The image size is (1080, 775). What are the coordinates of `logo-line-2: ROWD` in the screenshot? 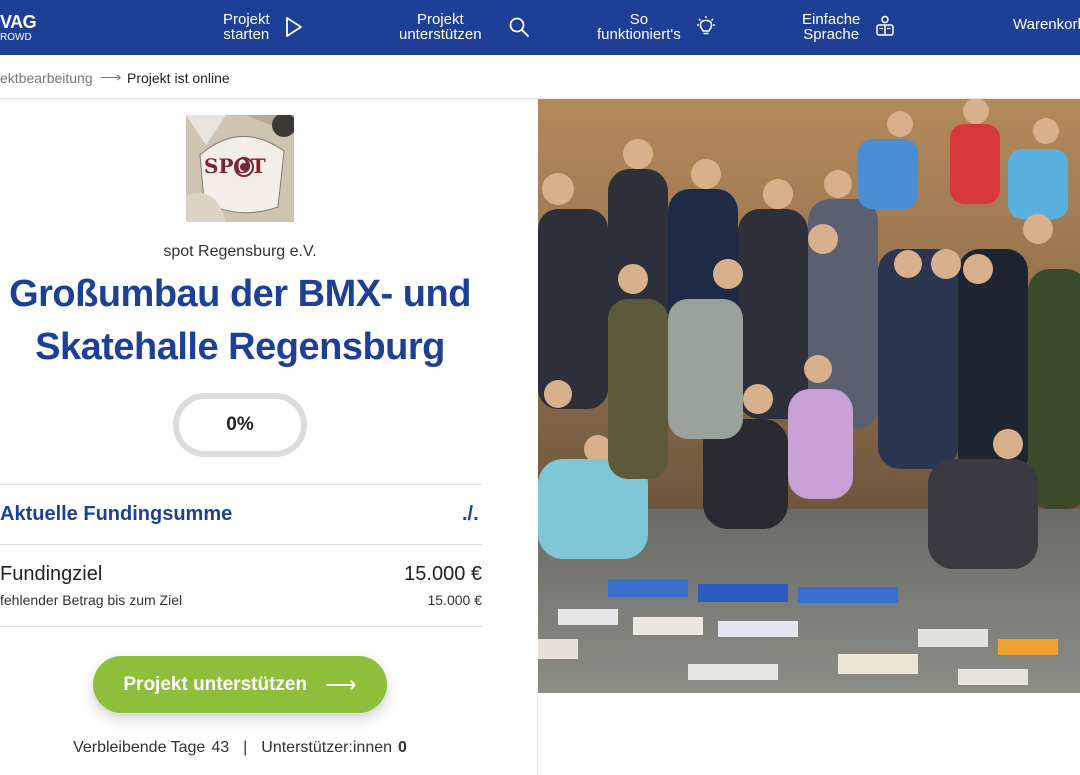 It's located at (16, 37).